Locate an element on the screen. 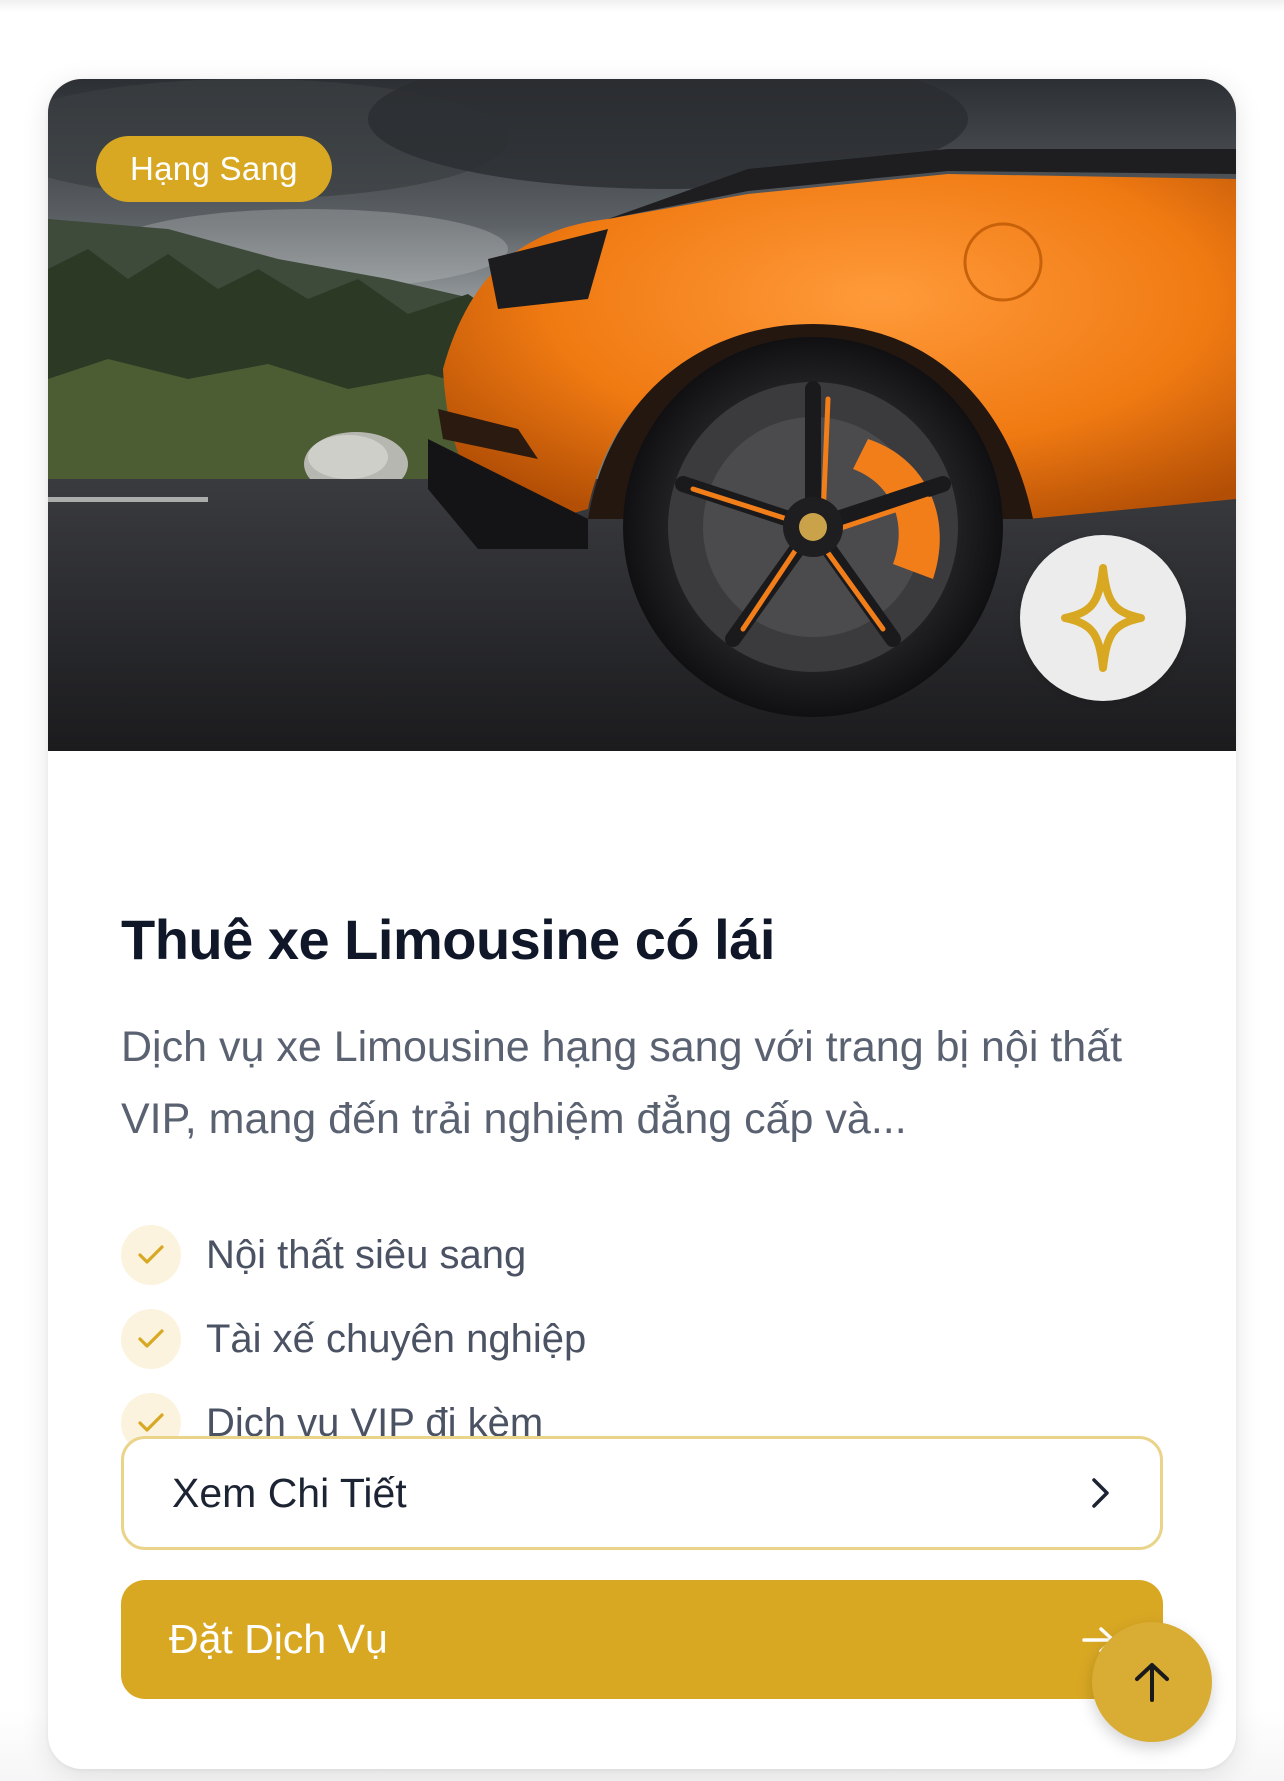 The width and height of the screenshot is (1284, 1781). feature-item: Tài xế chuyên nghiệp is located at coordinates (621, 1339).